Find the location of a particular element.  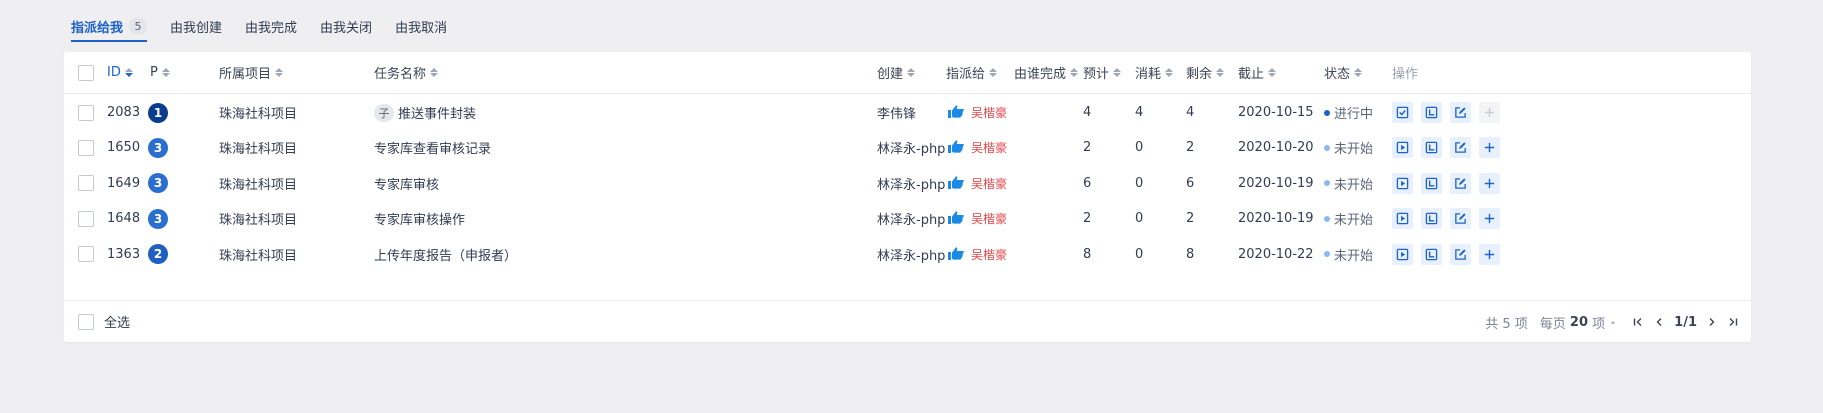

table-row: 2083 1 珠海社科项目 子推送事件封装 李伟锋 吴楷豪 4 4 4 2020-10-15 进行中 is located at coordinates (907, 112).